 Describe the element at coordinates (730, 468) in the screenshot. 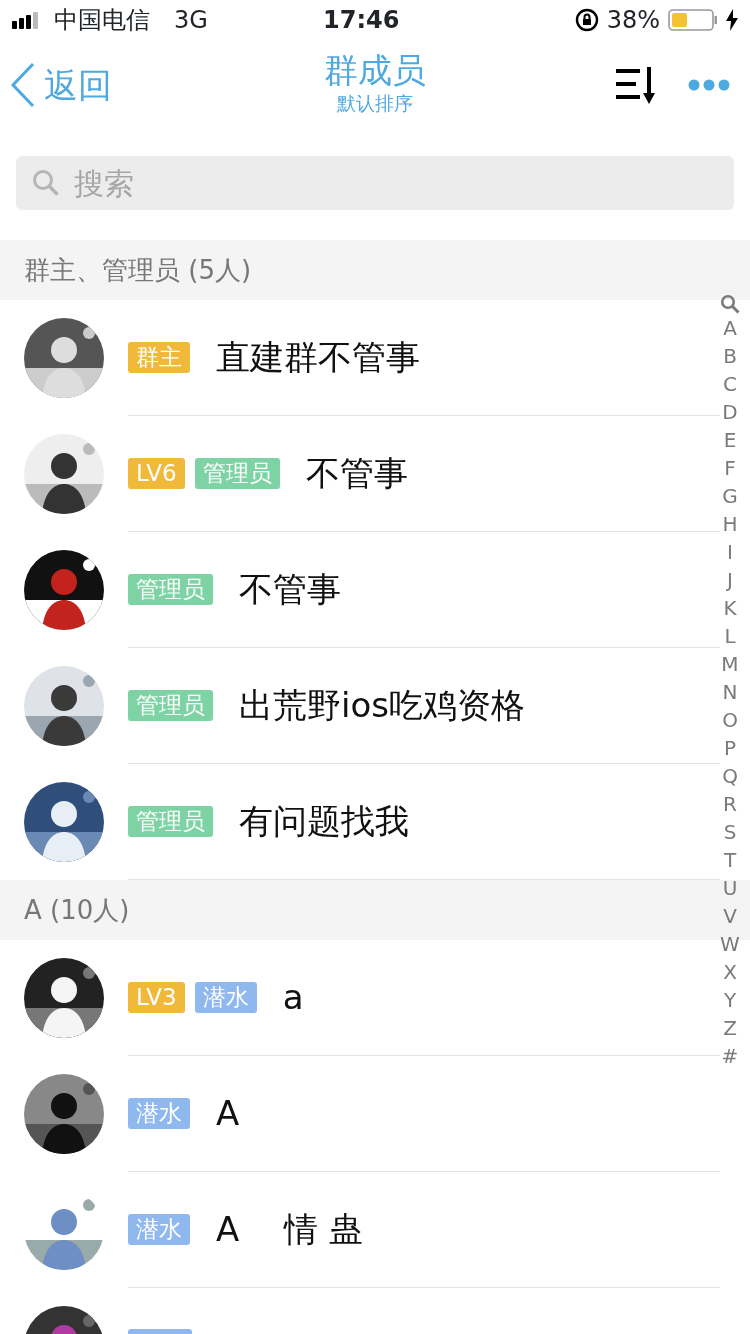

I see `index-letter: F` at that location.